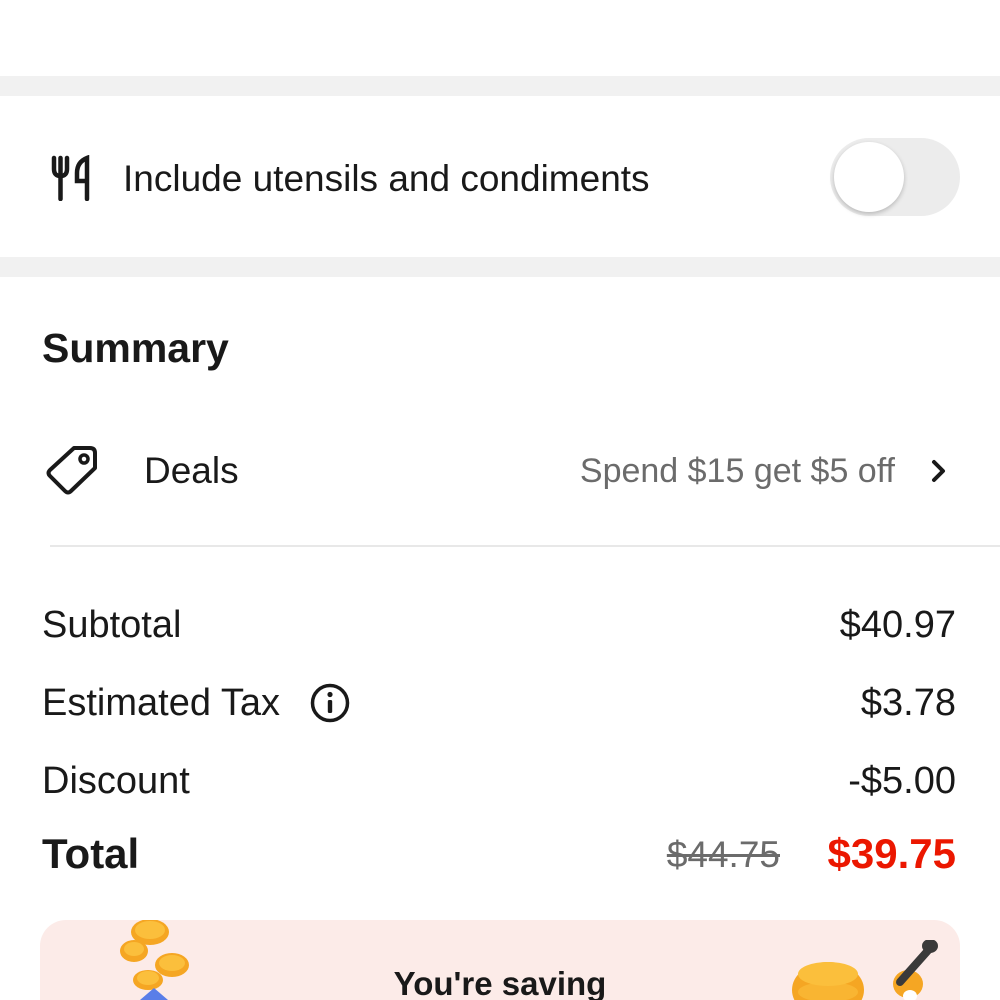 This screenshot has height=1000, width=1000. What do you see at coordinates (865, 970) in the screenshot?
I see `coin-jar-icon` at bounding box center [865, 970].